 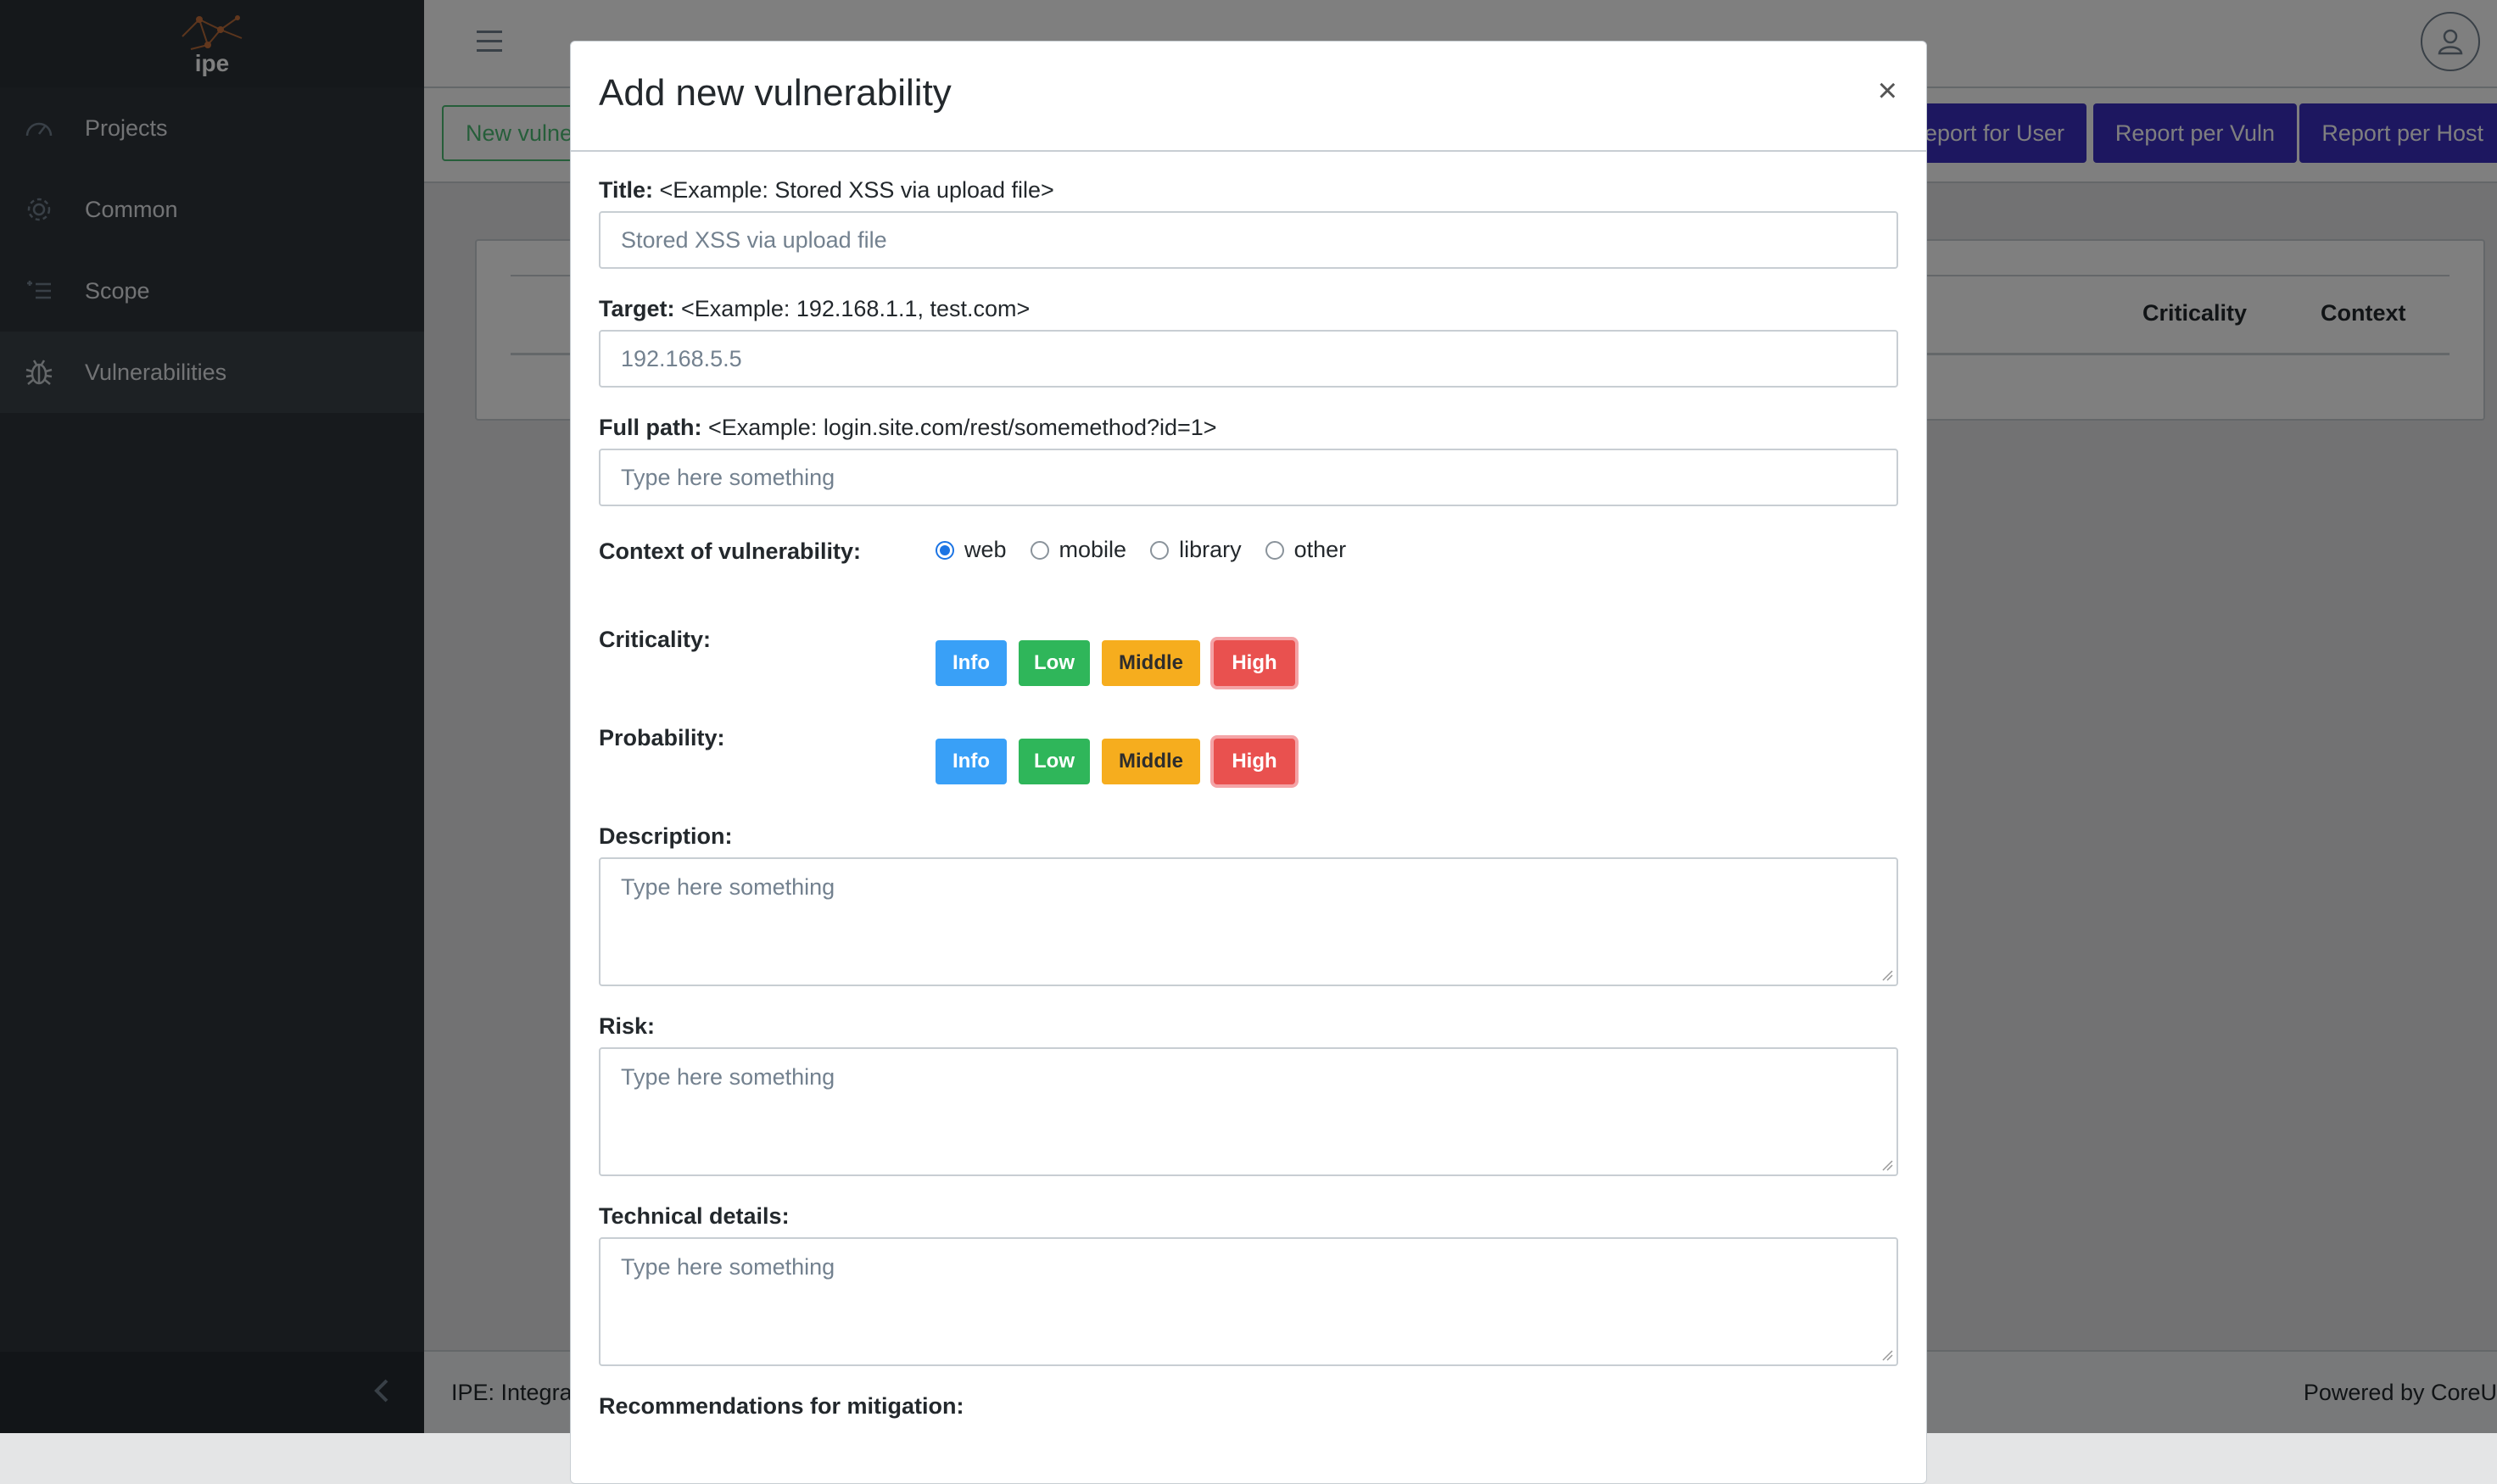 I want to click on risk-placeholder: Type here something, so click(x=728, y=1077).